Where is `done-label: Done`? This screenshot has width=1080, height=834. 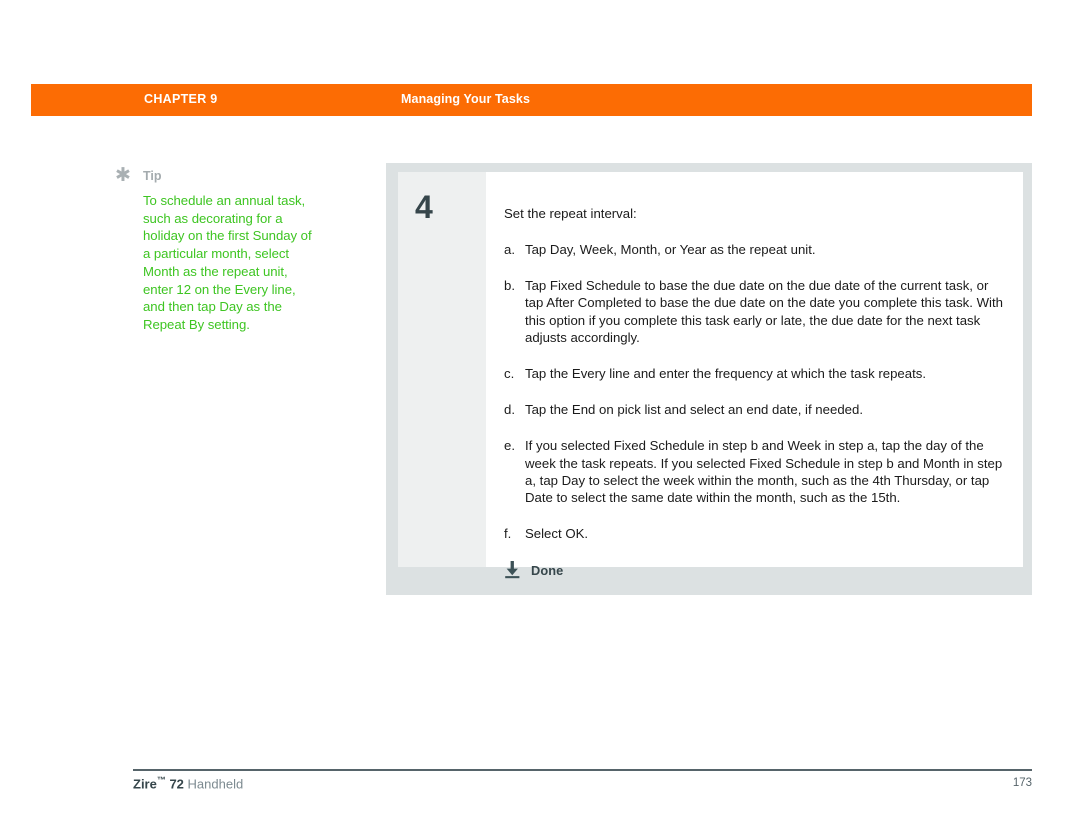 done-label: Done is located at coordinates (547, 571).